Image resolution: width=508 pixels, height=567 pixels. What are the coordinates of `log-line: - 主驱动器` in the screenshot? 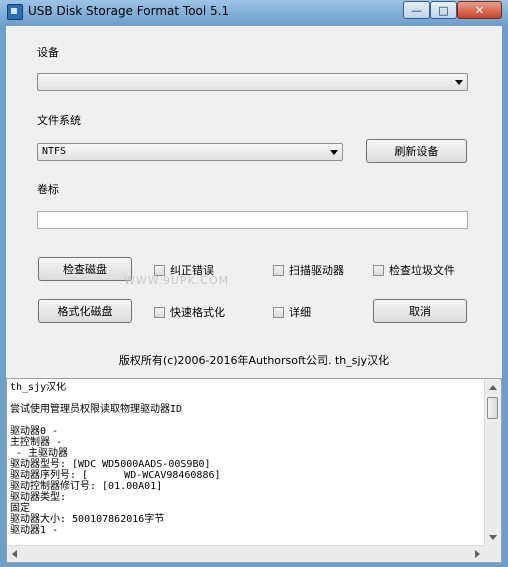 It's located at (39, 453).